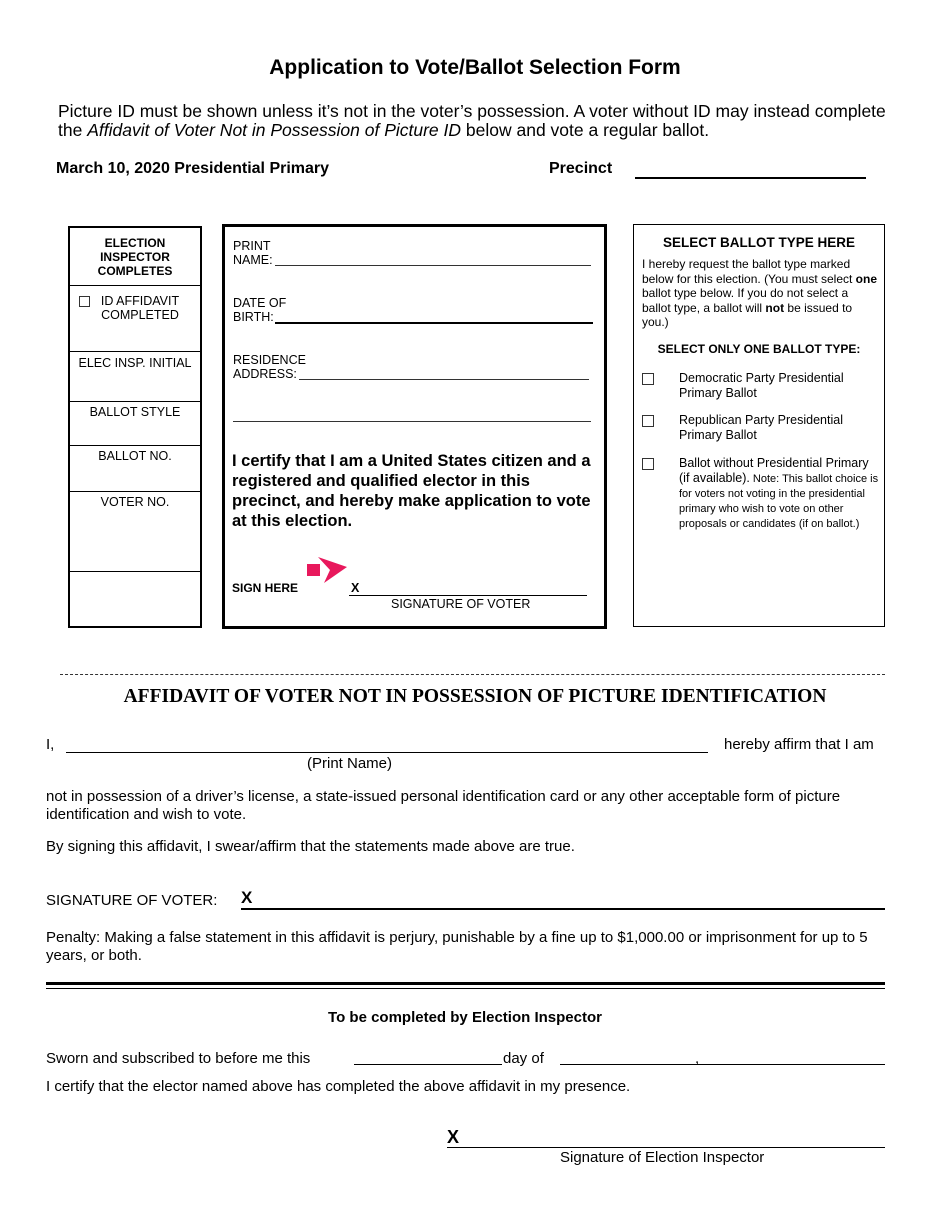 The image size is (950, 1230). I want to click on address-field, so click(444, 379).